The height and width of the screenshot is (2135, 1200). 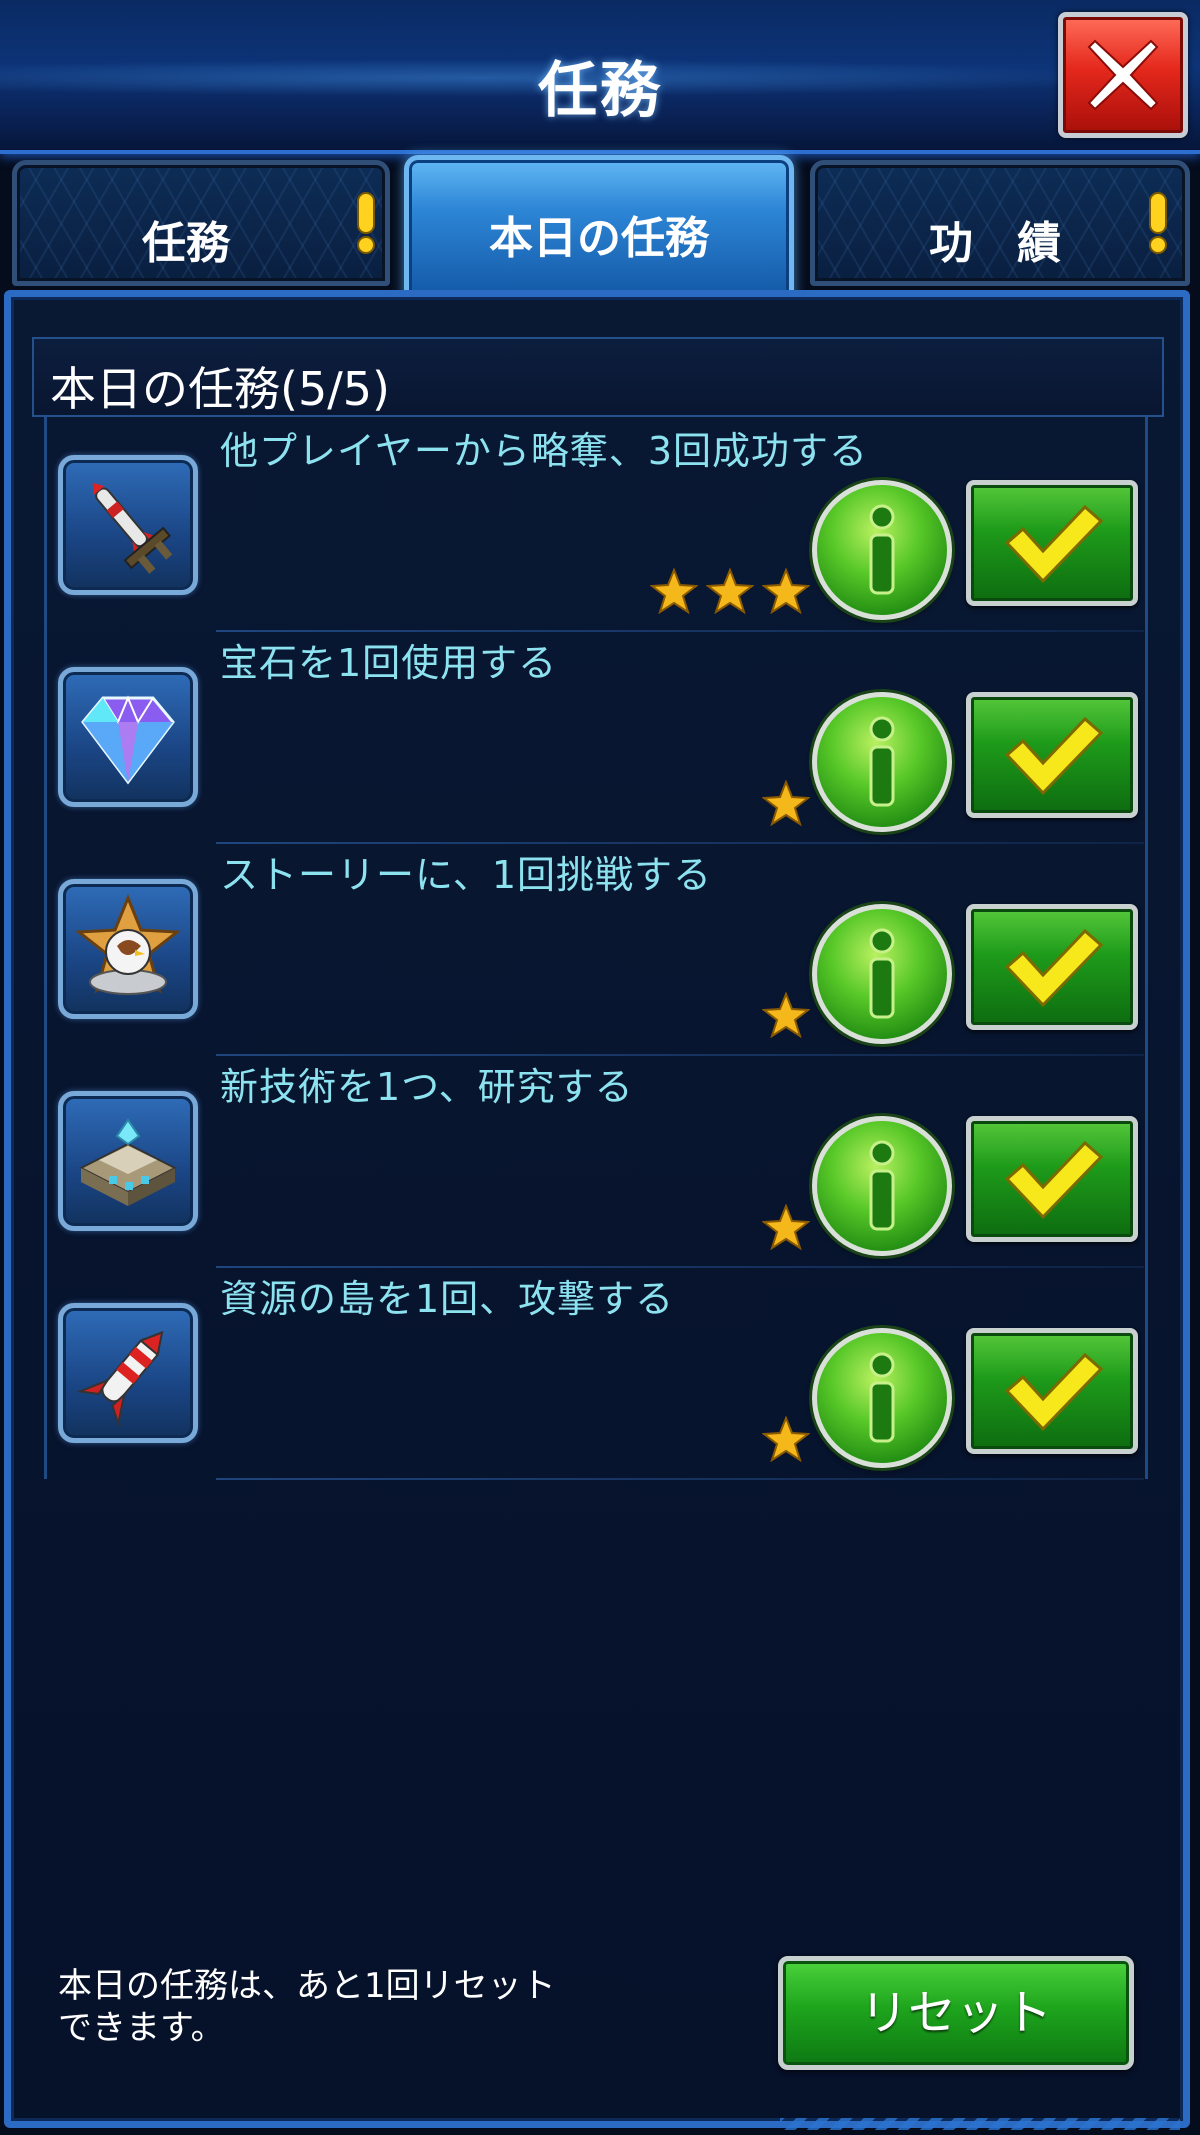 I want to click on row-divider, so click(x=680, y=1479).